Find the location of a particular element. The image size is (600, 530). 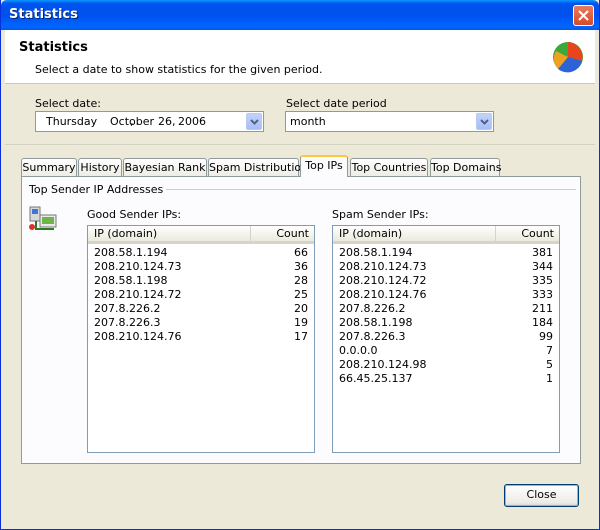

title-bar: Statistics is located at coordinates (300, 15).